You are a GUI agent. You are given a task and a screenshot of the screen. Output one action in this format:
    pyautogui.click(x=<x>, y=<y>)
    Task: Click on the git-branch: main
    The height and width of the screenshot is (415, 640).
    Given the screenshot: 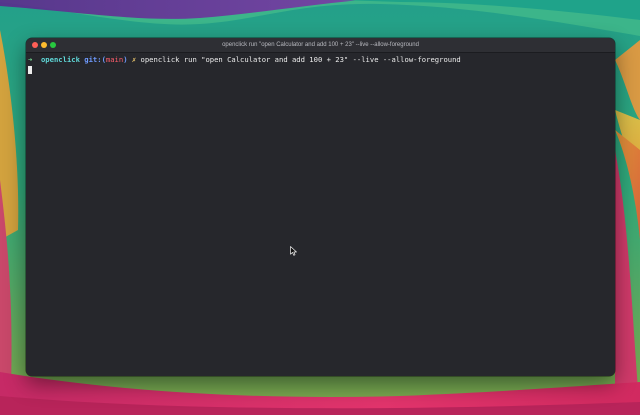 What is the action you would take?
    pyautogui.click(x=114, y=59)
    